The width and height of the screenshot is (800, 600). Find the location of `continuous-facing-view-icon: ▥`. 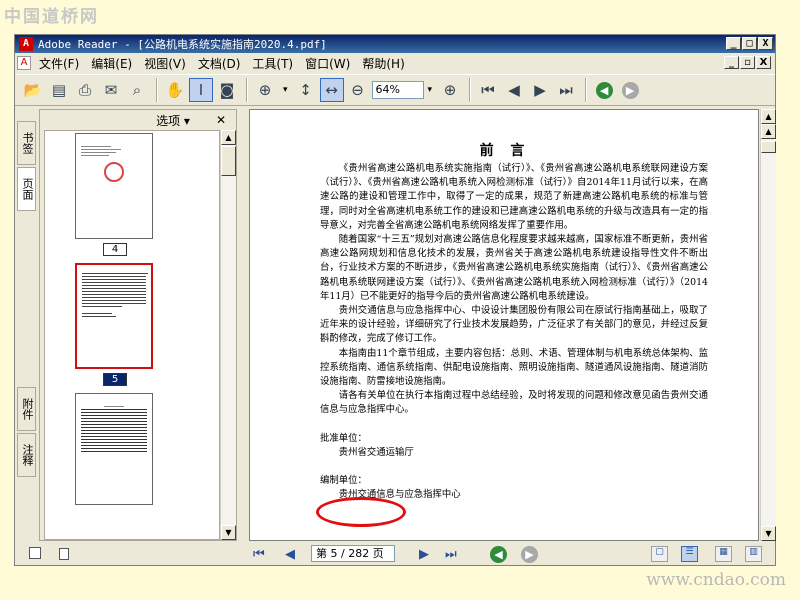

continuous-facing-view-icon: ▥ is located at coordinates (753, 554).